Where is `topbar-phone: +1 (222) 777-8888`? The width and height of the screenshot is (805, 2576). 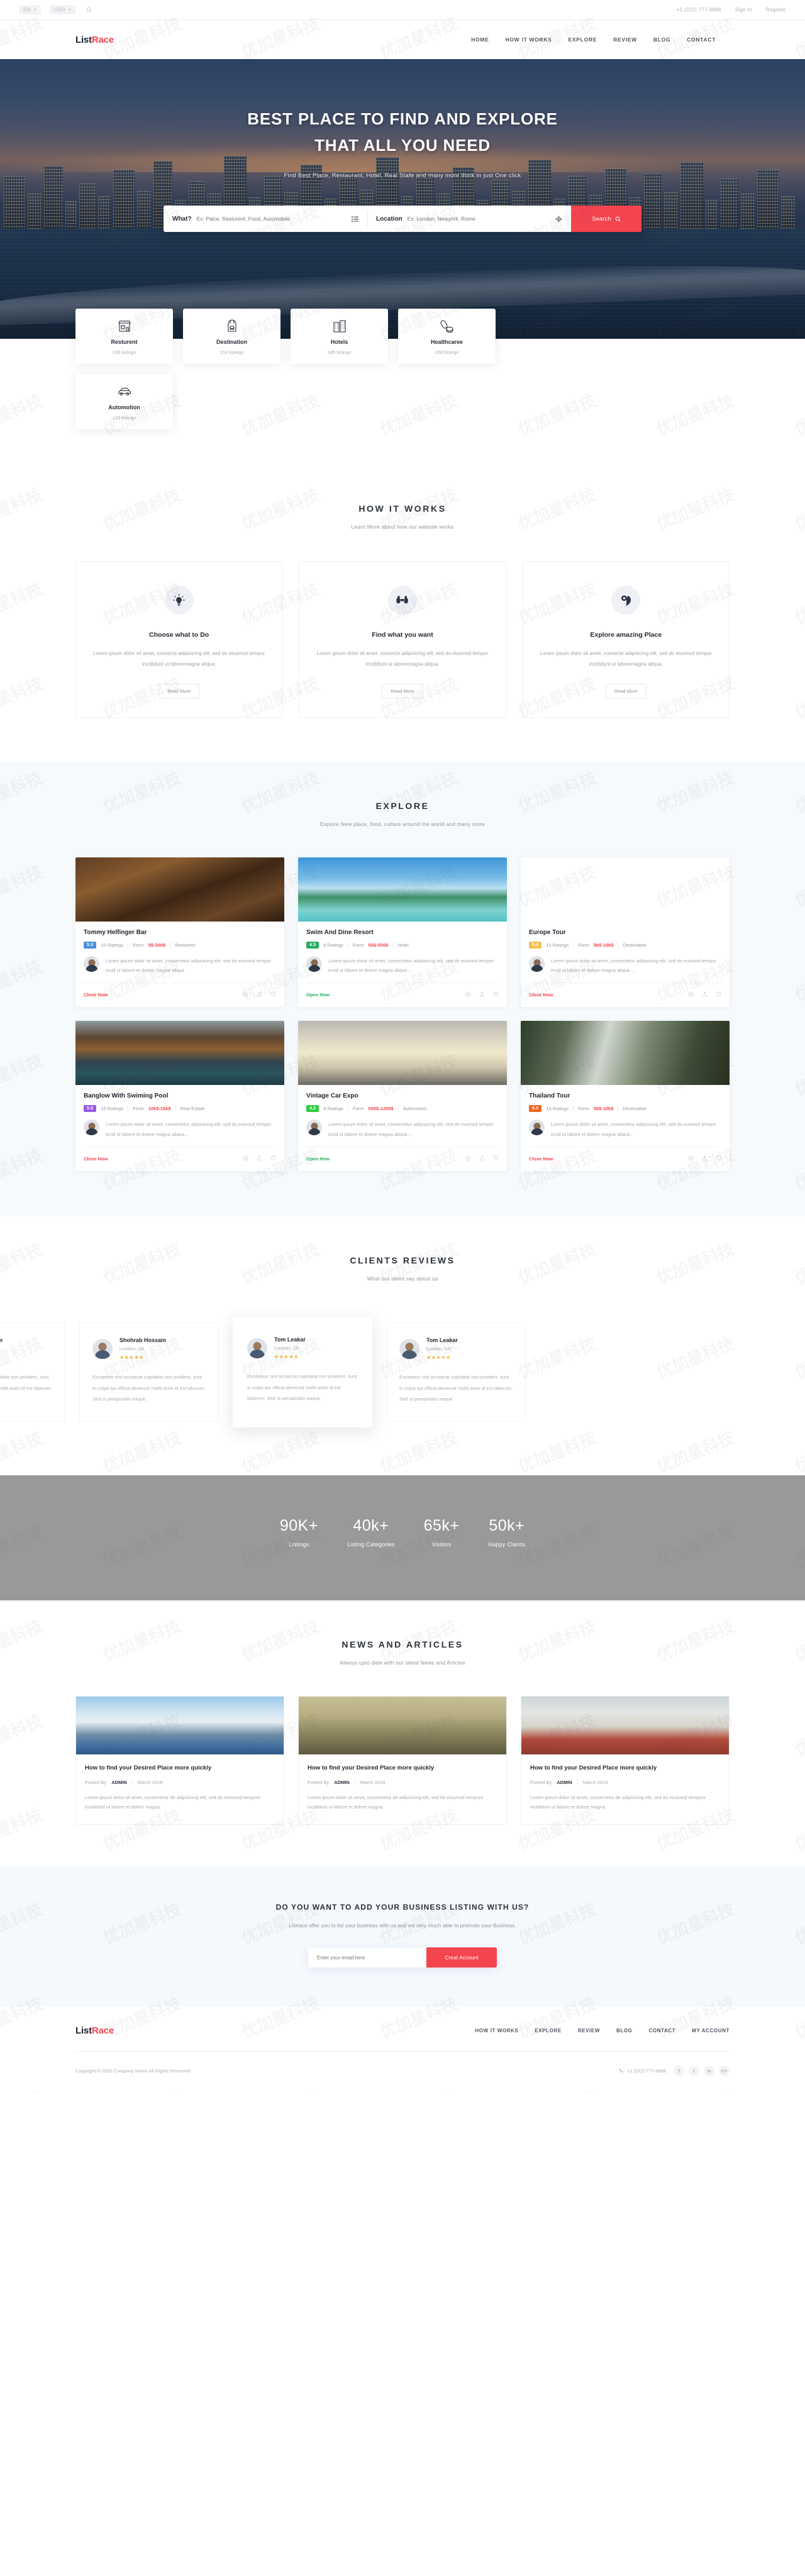
topbar-phone: +1 (222) 777-8888 is located at coordinates (699, 10).